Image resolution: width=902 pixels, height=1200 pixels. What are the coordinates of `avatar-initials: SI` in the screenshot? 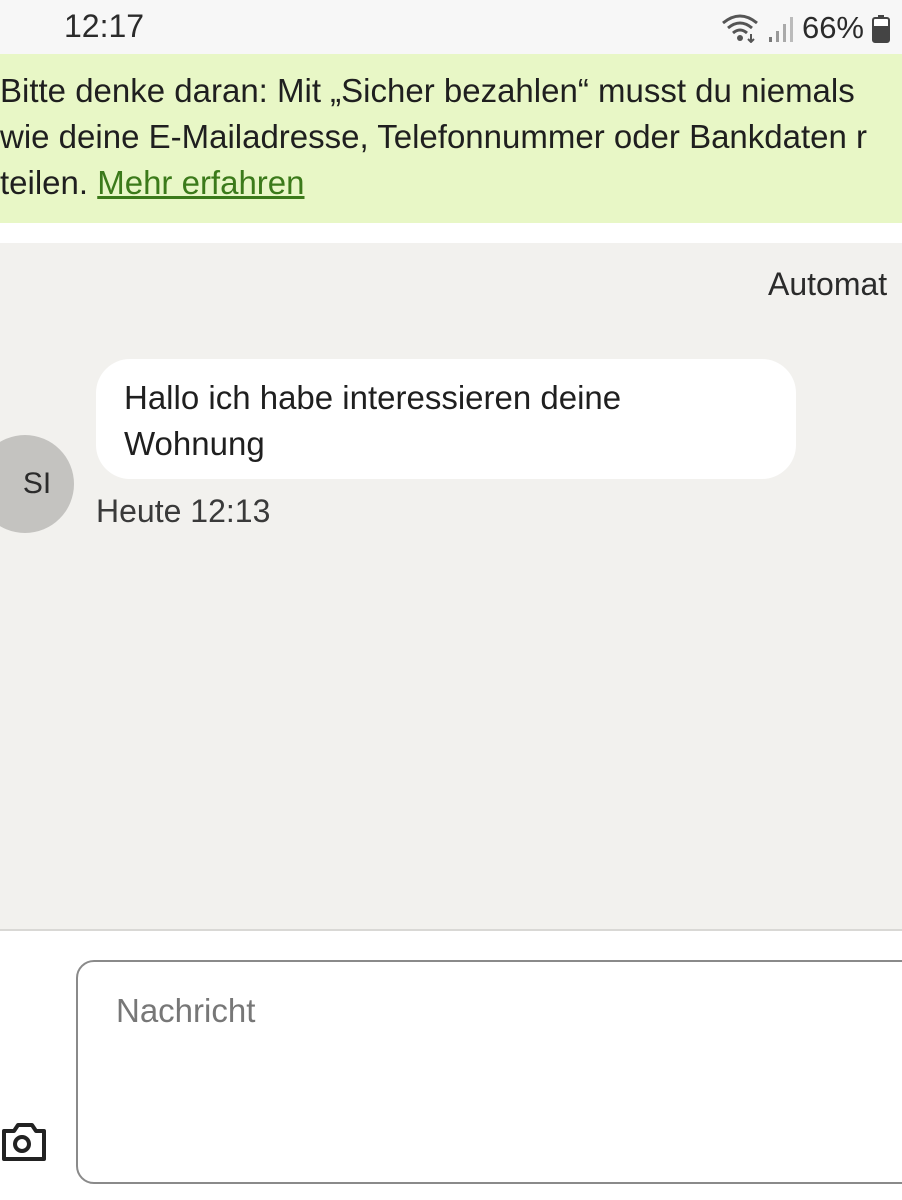 It's located at (37, 483).